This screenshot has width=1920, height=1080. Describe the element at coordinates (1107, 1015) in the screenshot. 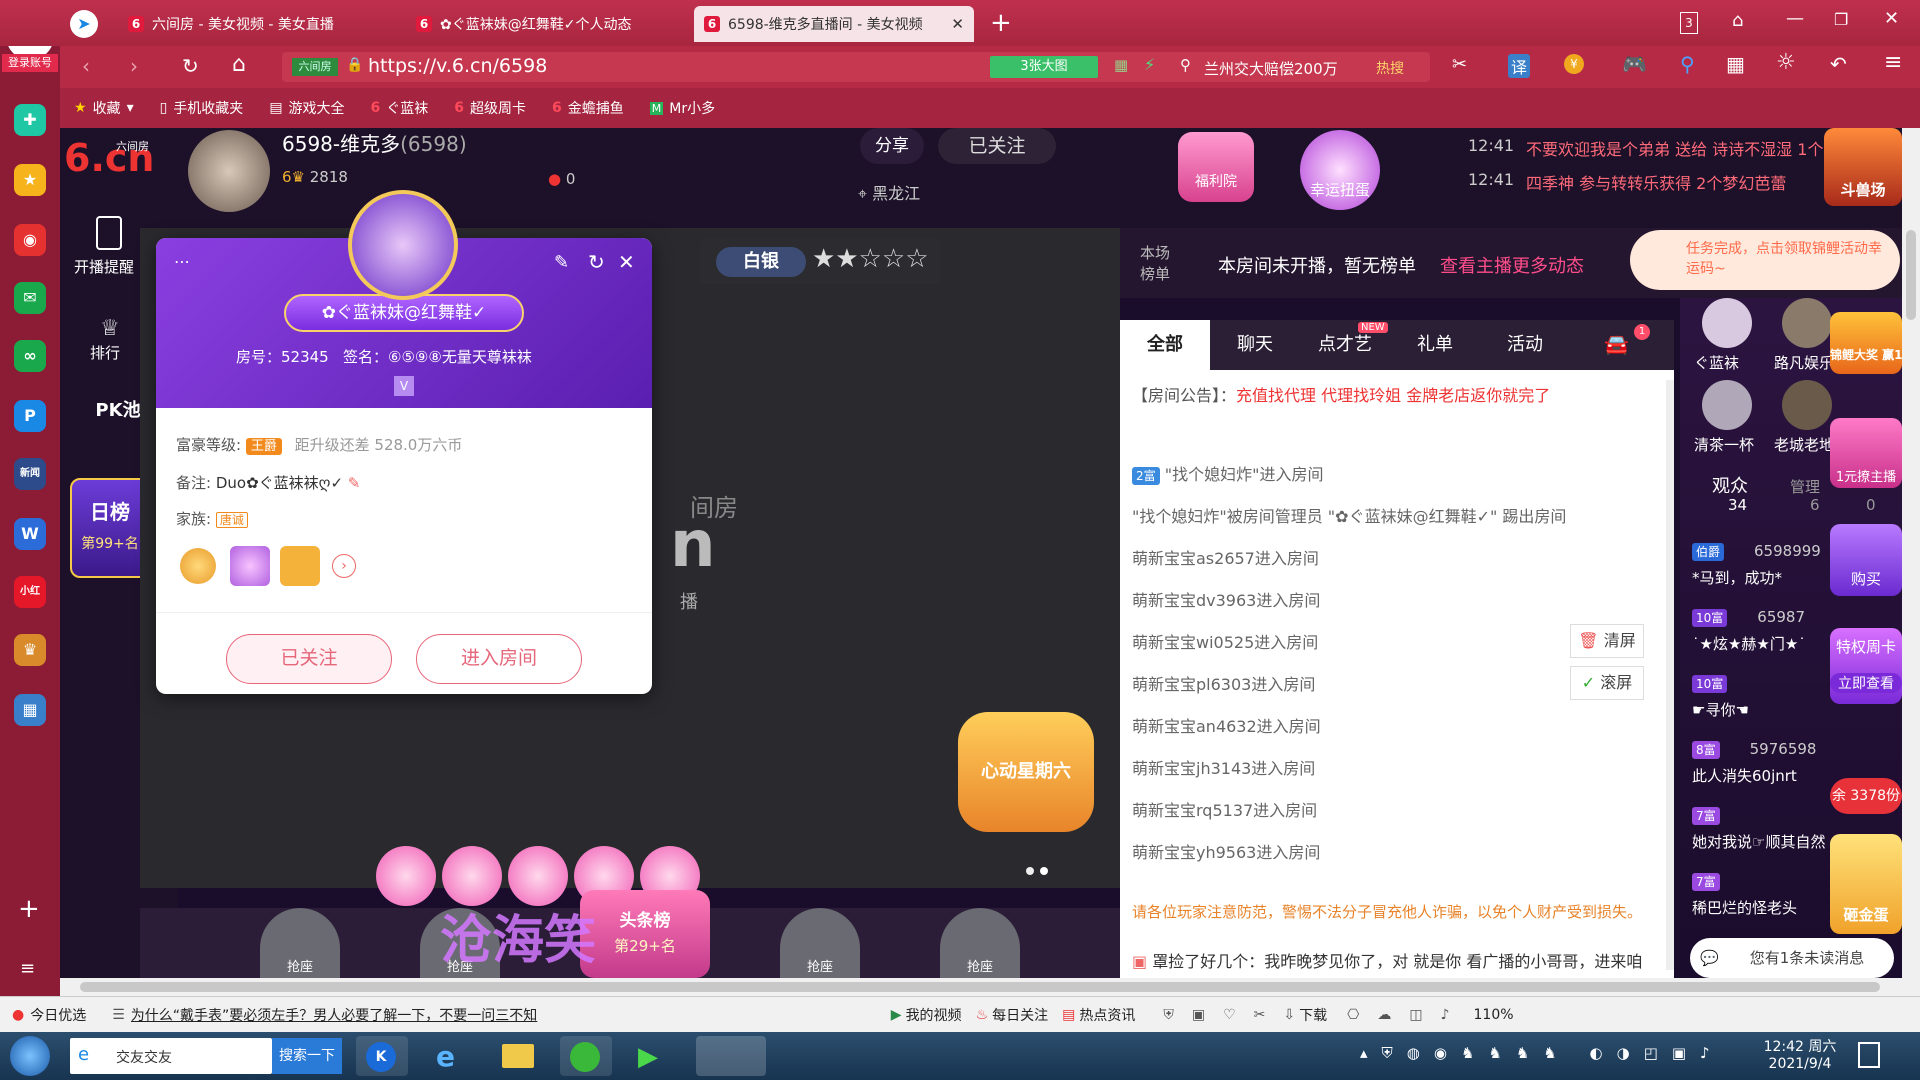

I see `status-hot-news: 热点资讯` at that location.